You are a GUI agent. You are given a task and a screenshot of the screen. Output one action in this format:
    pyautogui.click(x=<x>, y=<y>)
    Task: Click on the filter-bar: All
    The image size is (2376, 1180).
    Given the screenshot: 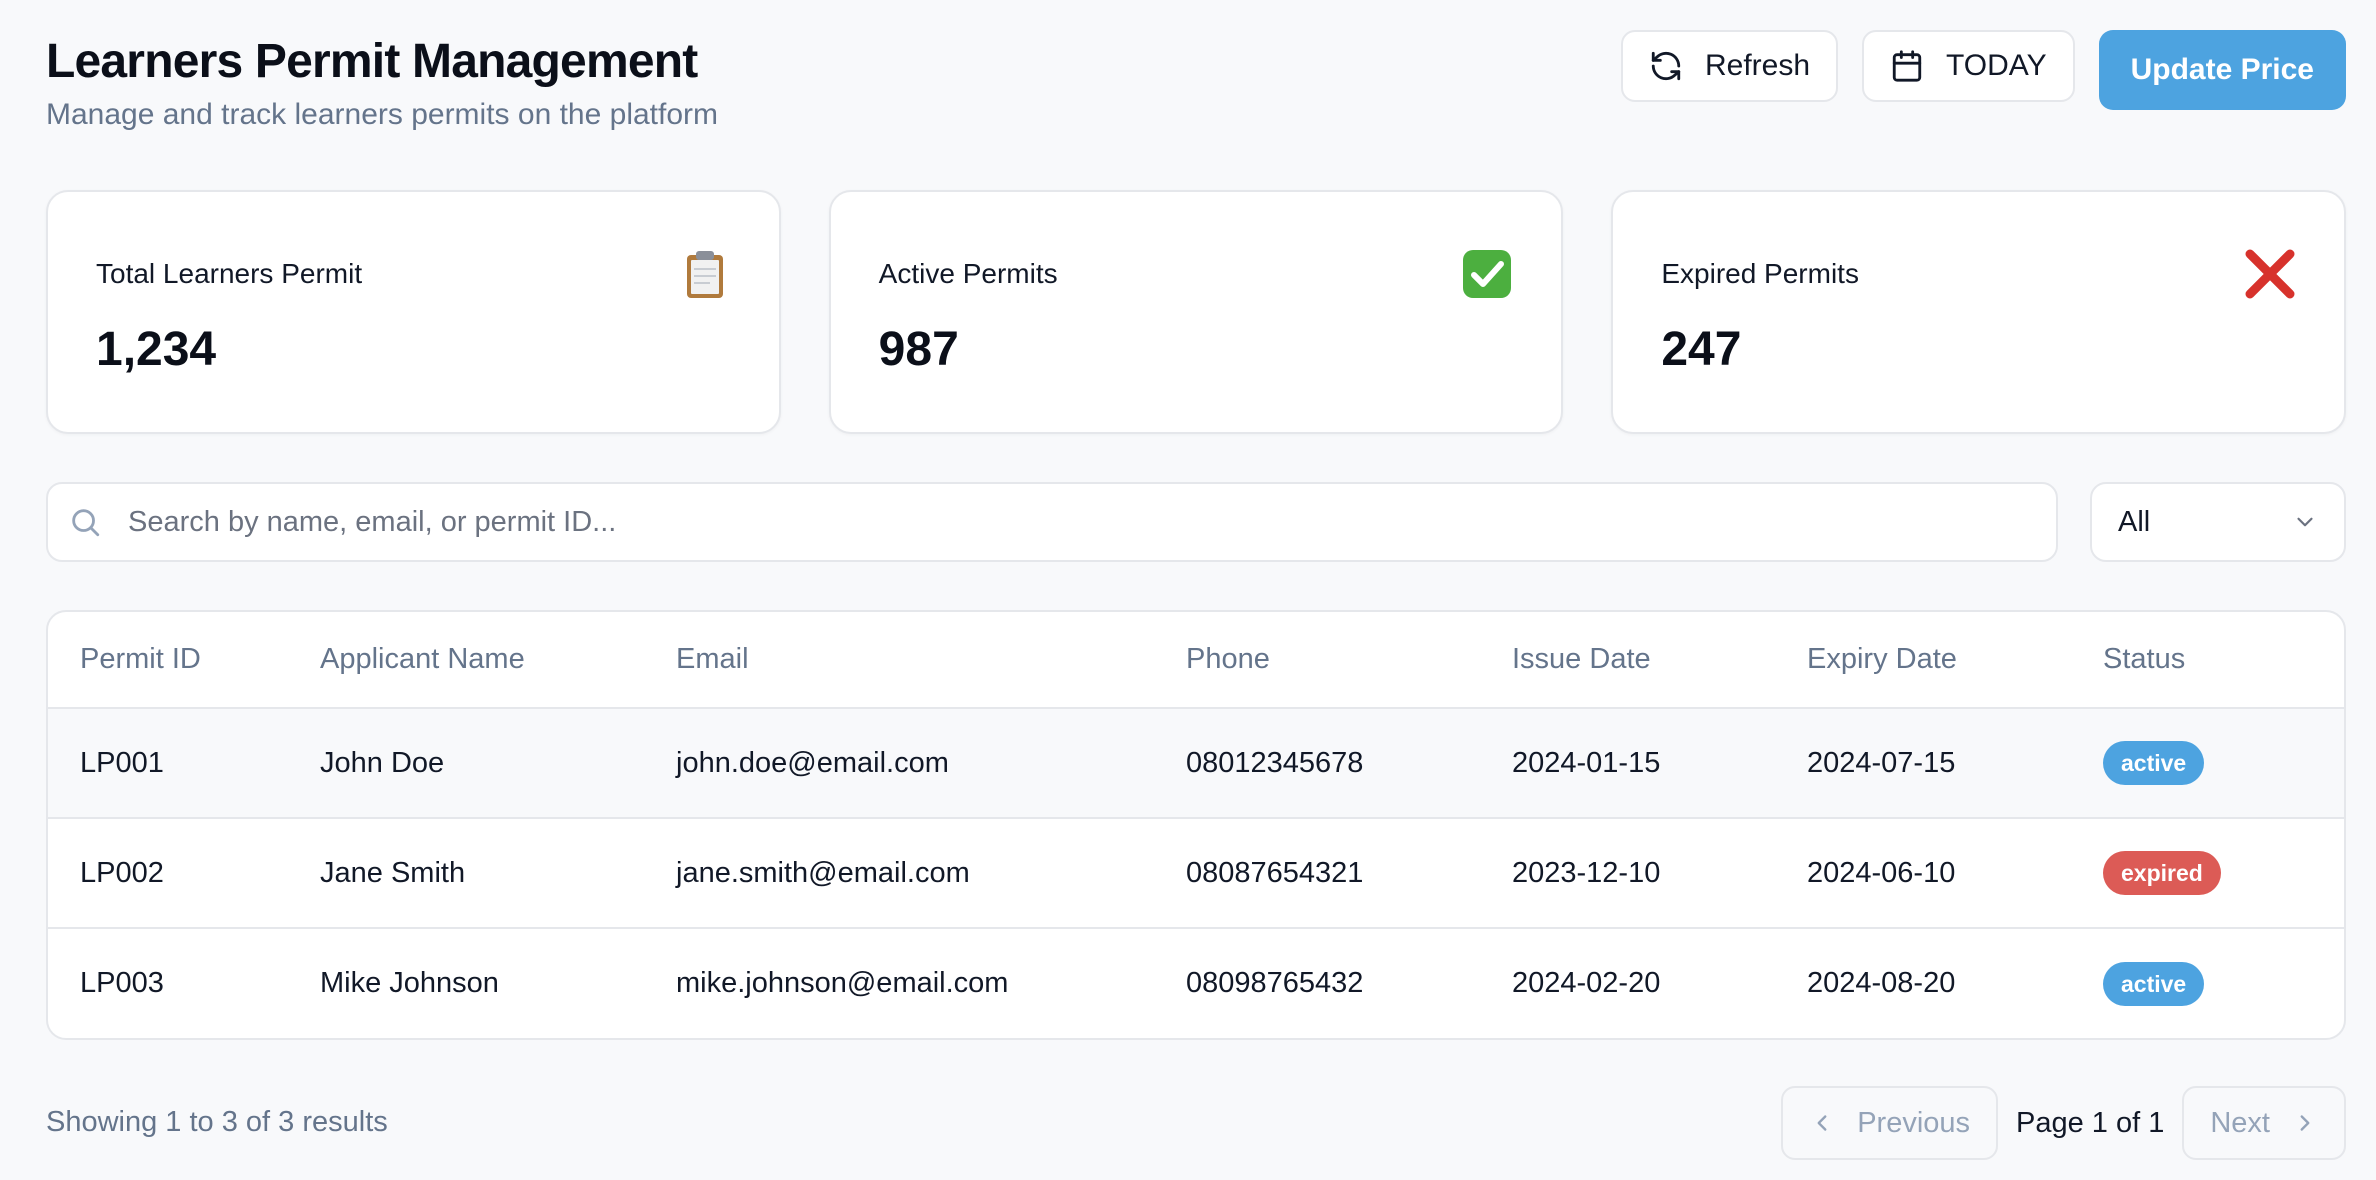 What is the action you would take?
    pyautogui.click(x=1196, y=522)
    